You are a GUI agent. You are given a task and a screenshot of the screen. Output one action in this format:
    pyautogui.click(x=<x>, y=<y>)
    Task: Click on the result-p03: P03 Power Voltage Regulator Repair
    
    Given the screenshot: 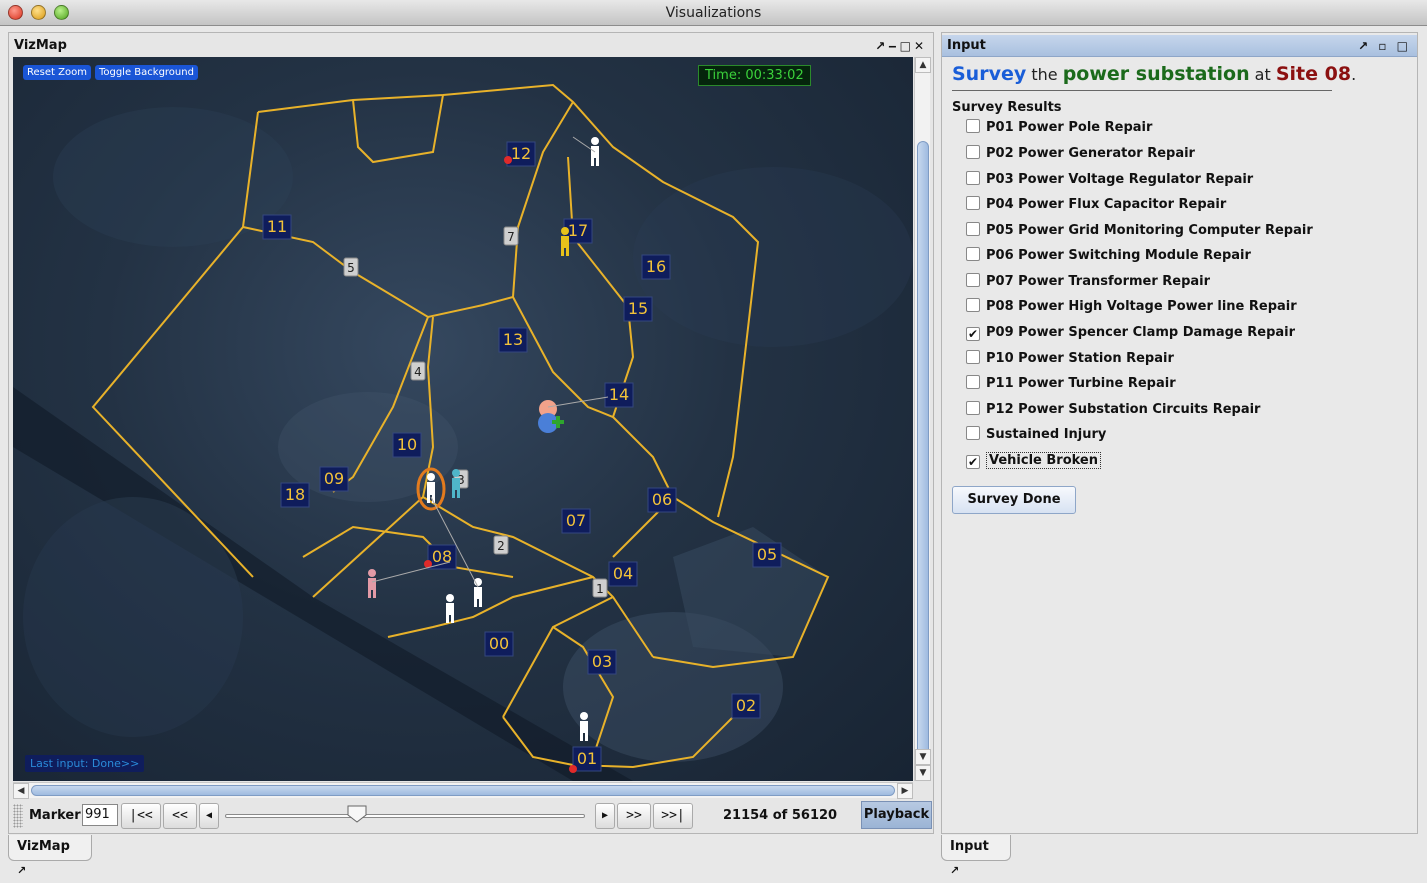 What is the action you would take?
    pyautogui.click(x=1109, y=180)
    